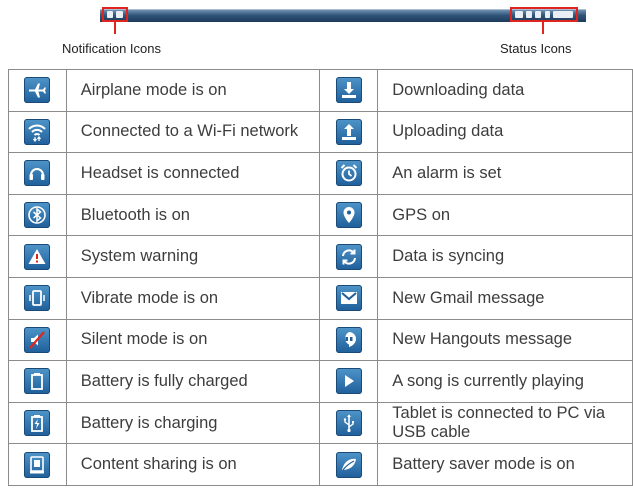 This screenshot has width=633, height=504. I want to click on description-text: Uploading data, so click(505, 132).